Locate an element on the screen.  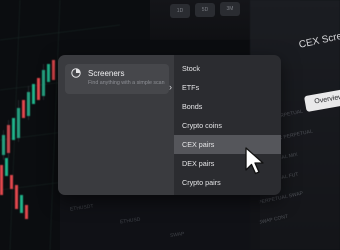
background-pill: 3M is located at coordinates (230, 9).